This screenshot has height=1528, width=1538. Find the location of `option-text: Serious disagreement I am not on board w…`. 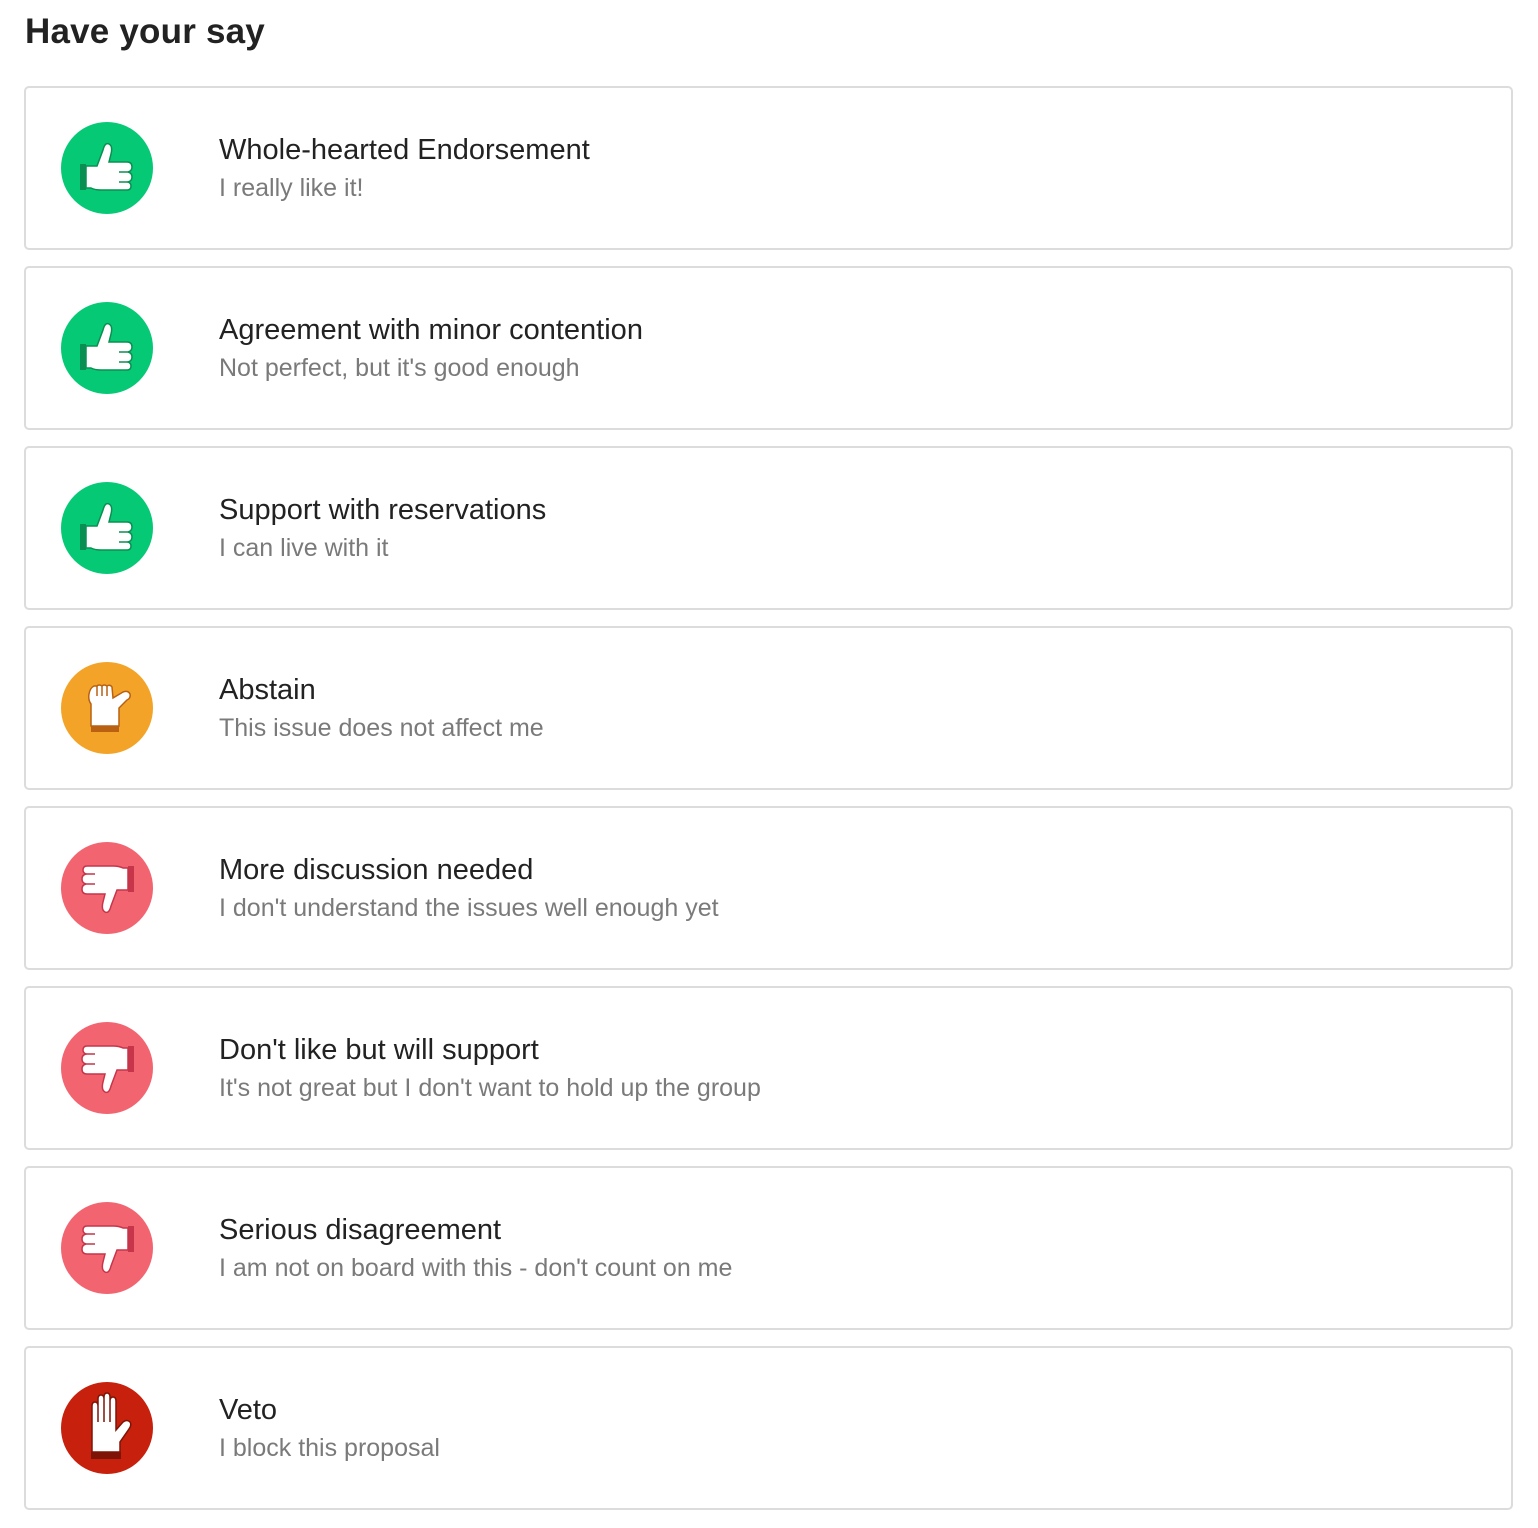

option-text: Serious disagreement I am not on board w… is located at coordinates (475, 1248).